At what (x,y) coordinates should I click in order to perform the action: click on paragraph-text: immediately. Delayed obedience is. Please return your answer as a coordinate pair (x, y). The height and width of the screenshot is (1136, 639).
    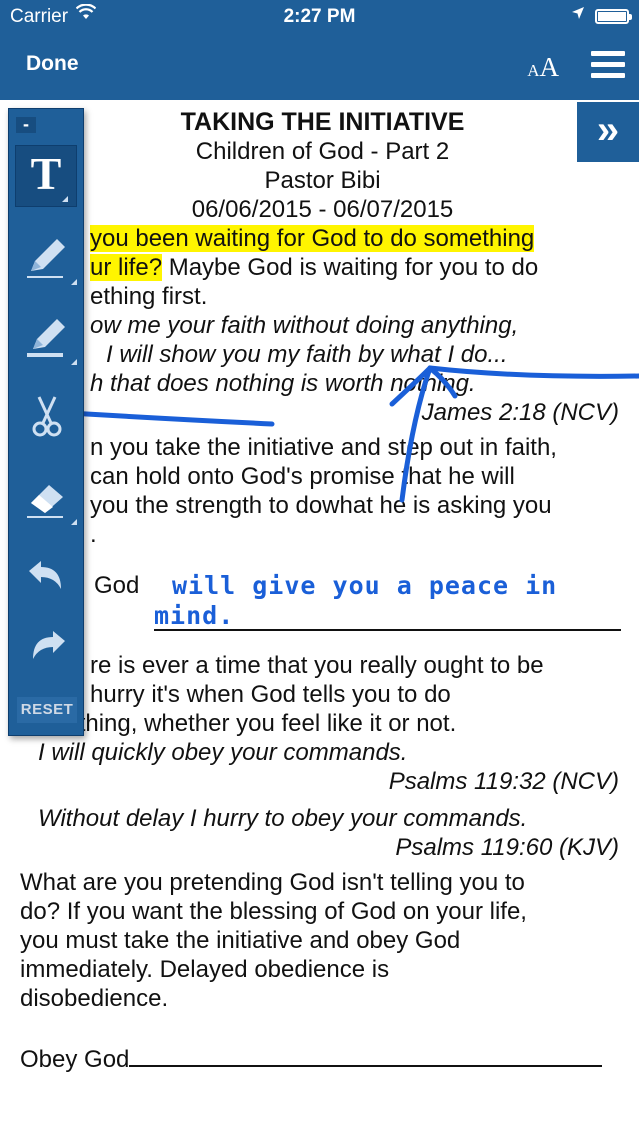
    Looking at the image, I should click on (205, 969).